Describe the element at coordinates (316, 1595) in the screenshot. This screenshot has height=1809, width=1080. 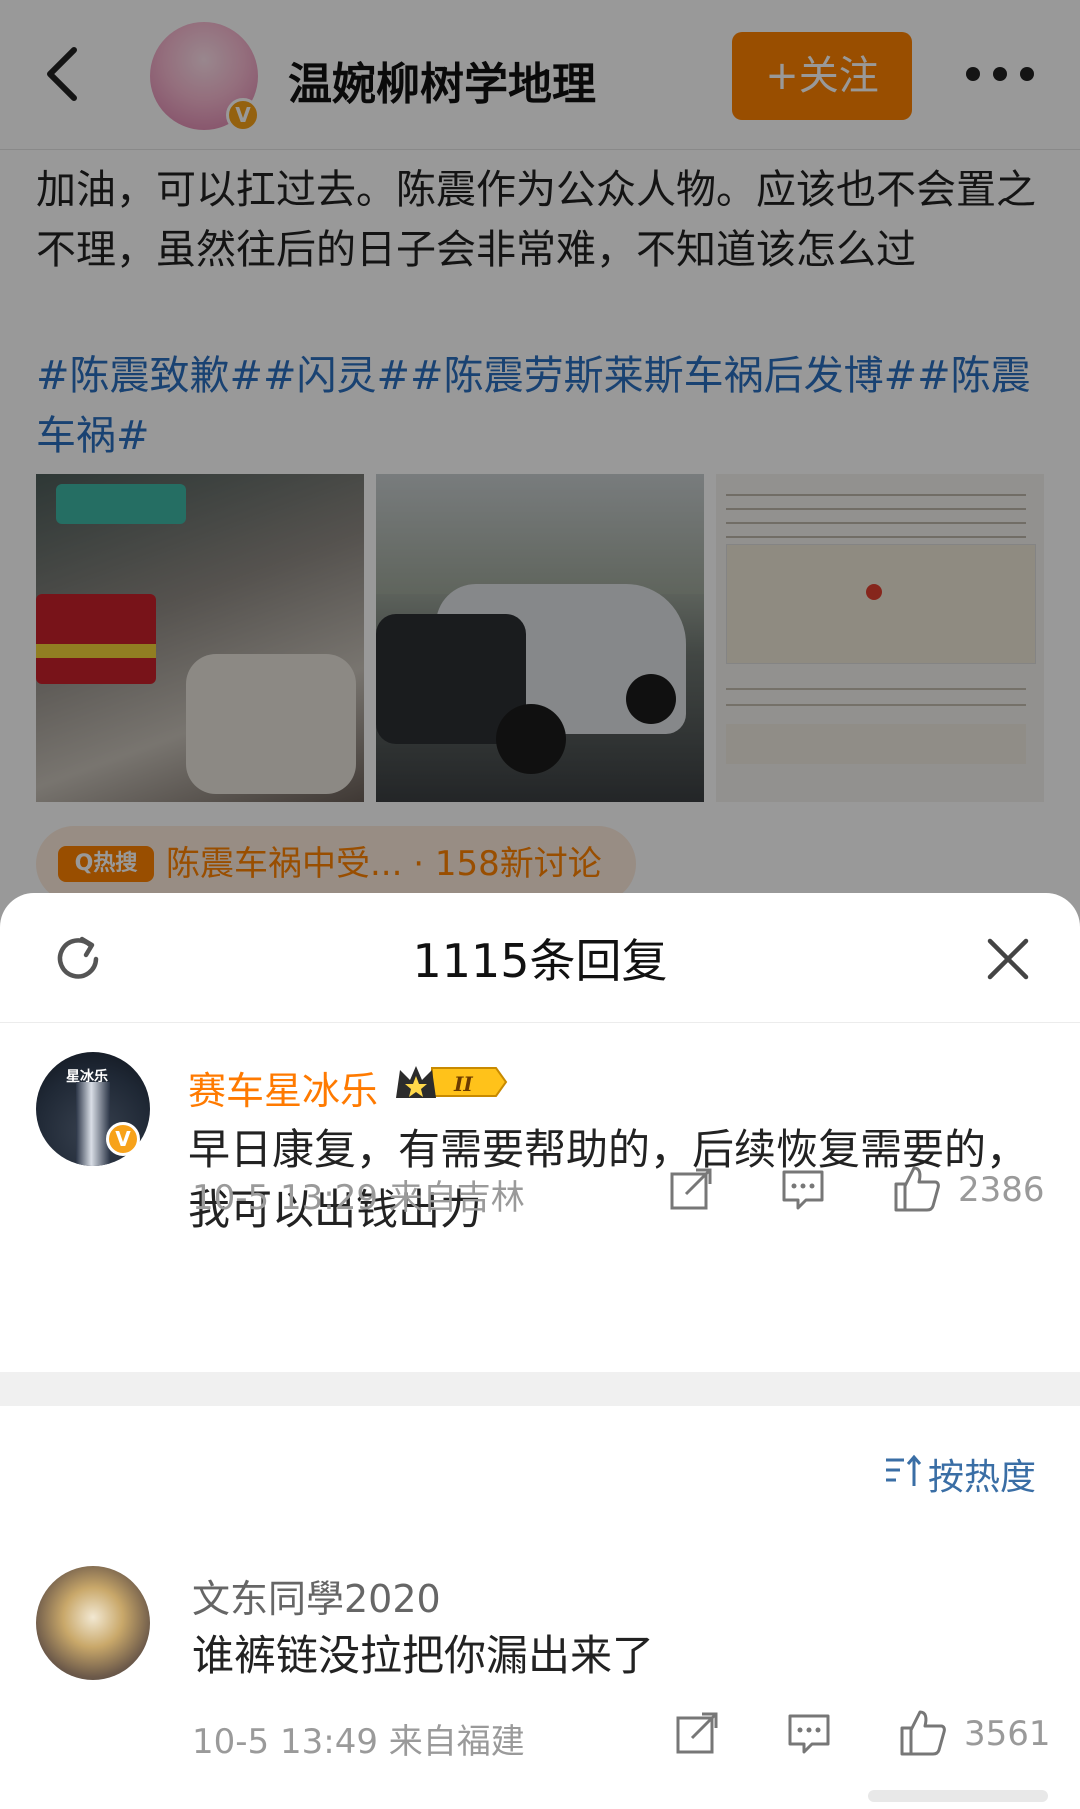
I see `reply-commenter-name: 文东同學2020` at that location.